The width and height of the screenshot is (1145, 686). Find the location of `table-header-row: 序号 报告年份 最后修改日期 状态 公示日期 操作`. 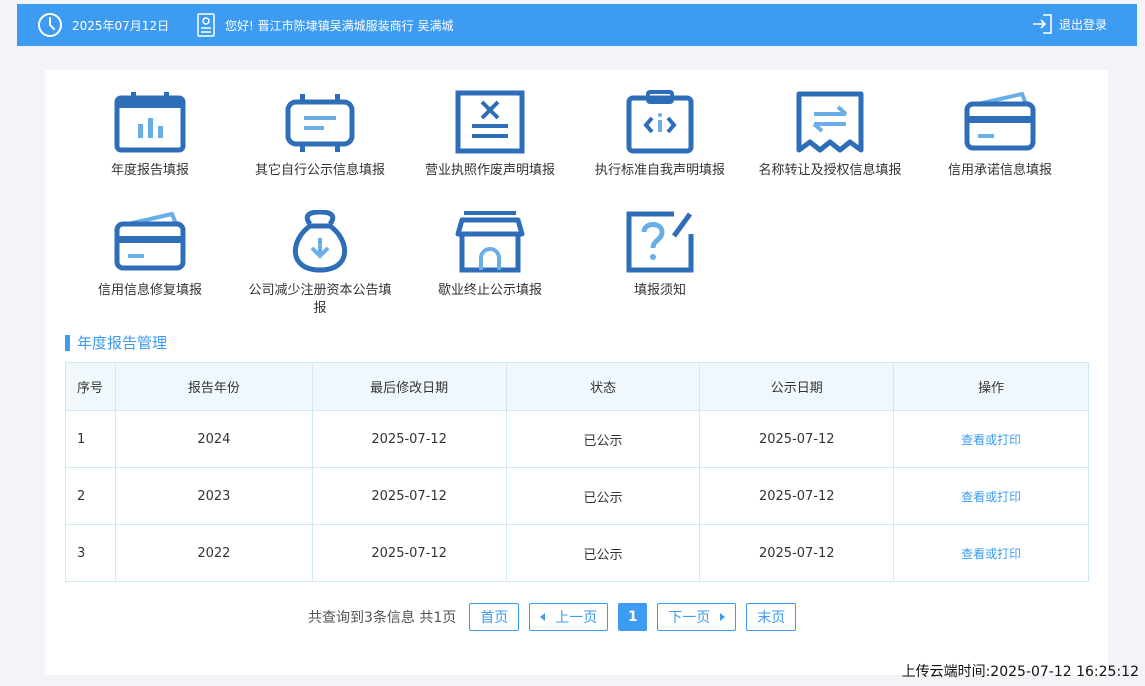

table-header-row: 序号 报告年份 最后修改日期 状态 公示日期 操作 is located at coordinates (577, 386).